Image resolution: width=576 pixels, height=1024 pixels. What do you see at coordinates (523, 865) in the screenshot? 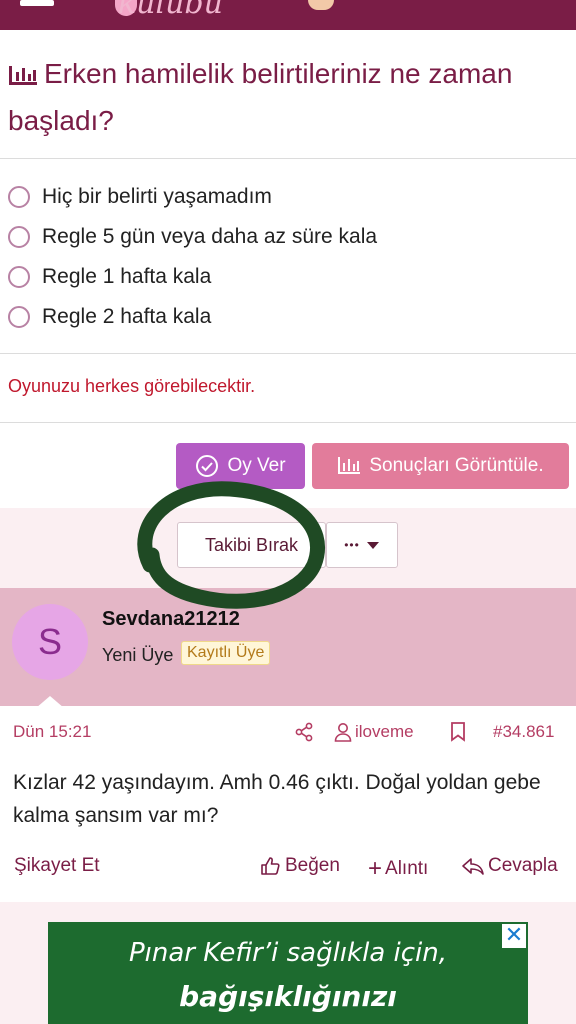
I see `reply-label: Cevapla` at bounding box center [523, 865].